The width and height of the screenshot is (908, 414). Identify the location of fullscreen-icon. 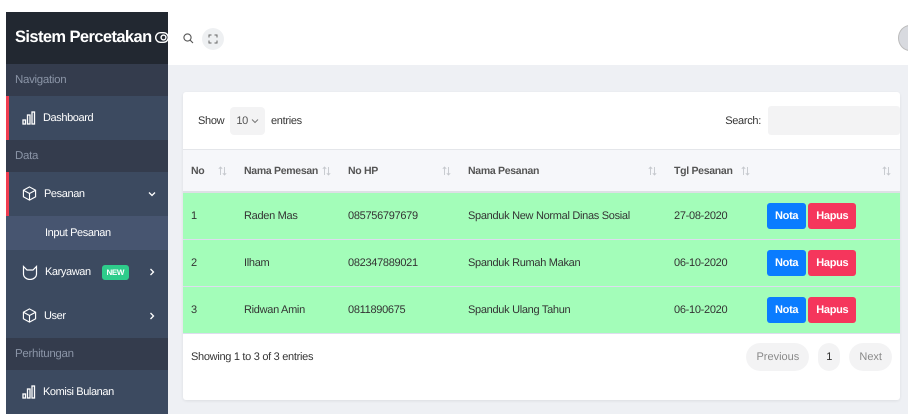
(213, 39).